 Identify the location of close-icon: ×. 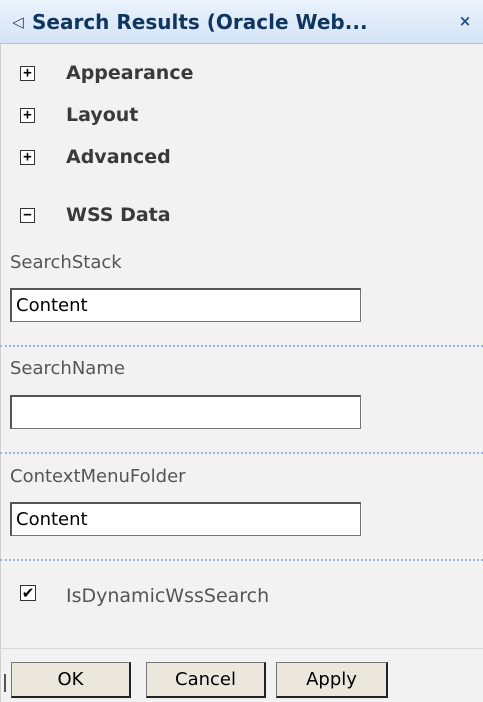
(465, 21).